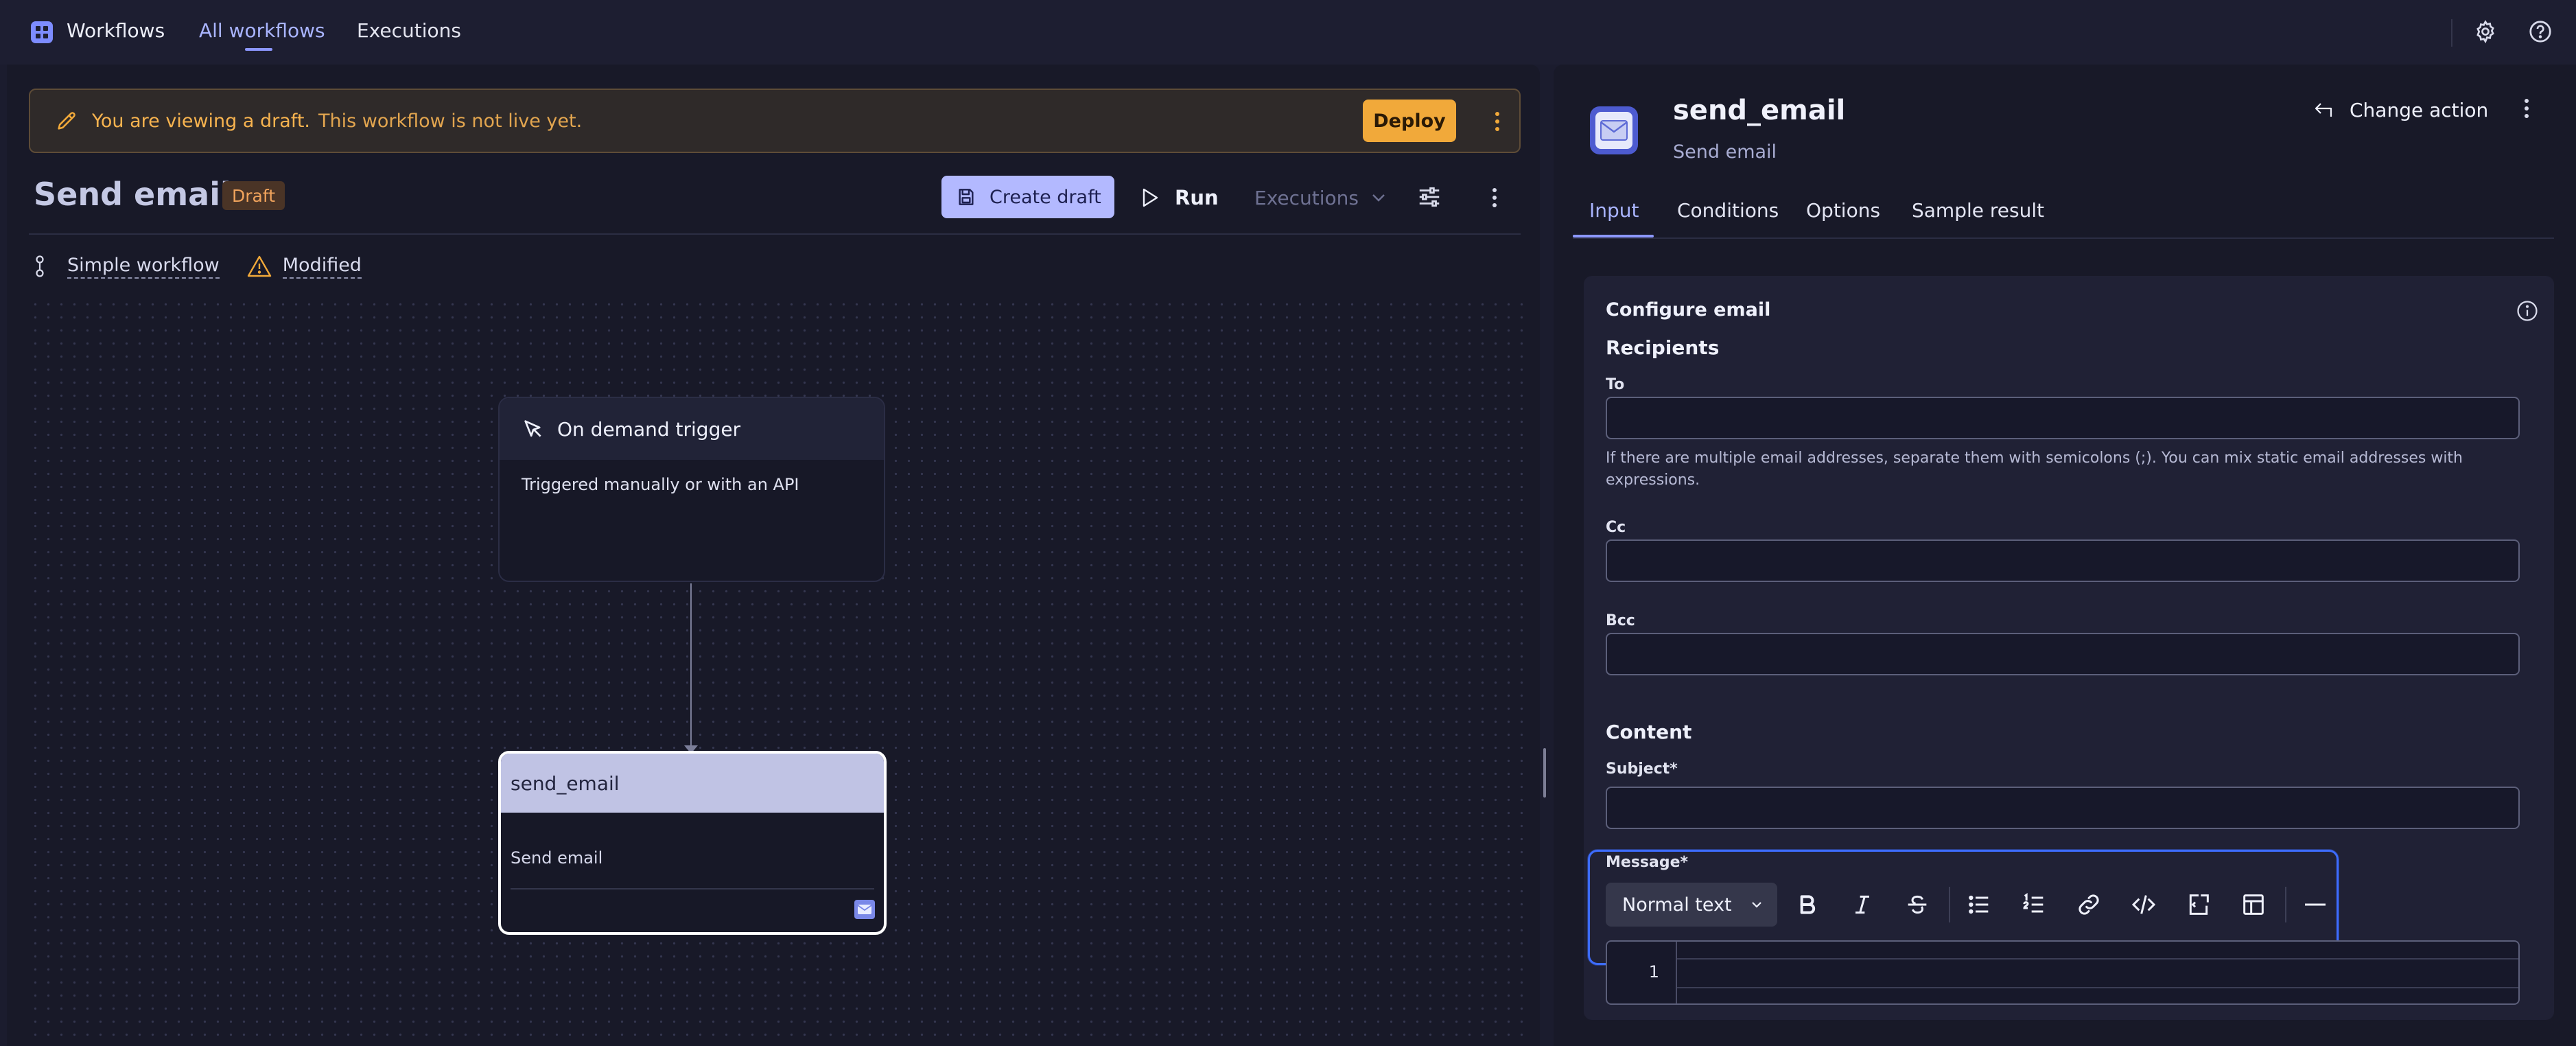 The image size is (2576, 1046). I want to click on nav-tab-all-workflows: All workflows, so click(262, 31).